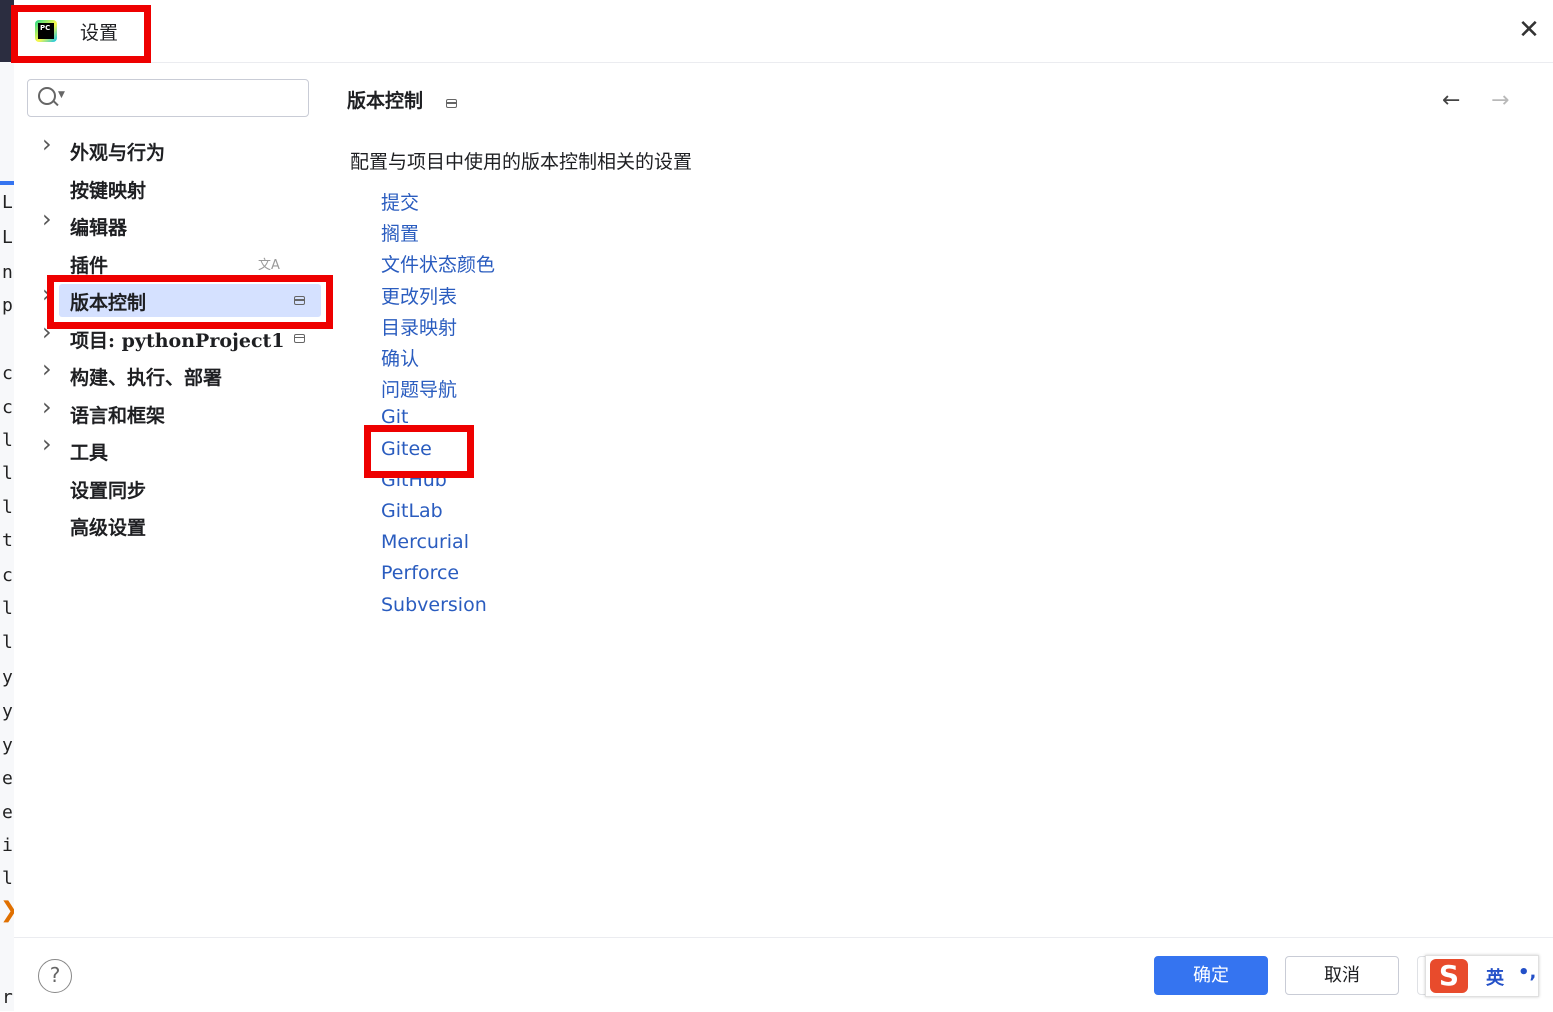  Describe the element at coordinates (394, 417) in the screenshot. I see `settings-link: Git` at that location.